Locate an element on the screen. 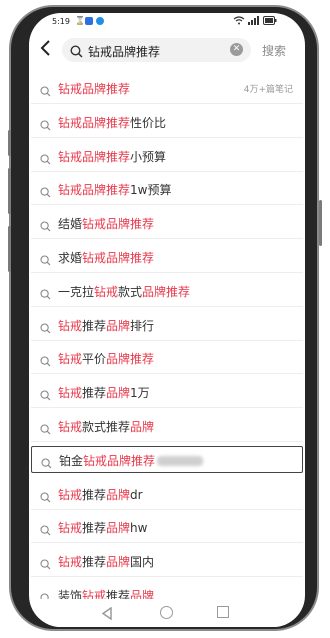 This screenshot has height=638, width=330. suggestion-item: 一克拉钻戒款式品牌推荐 is located at coordinates (167, 290).